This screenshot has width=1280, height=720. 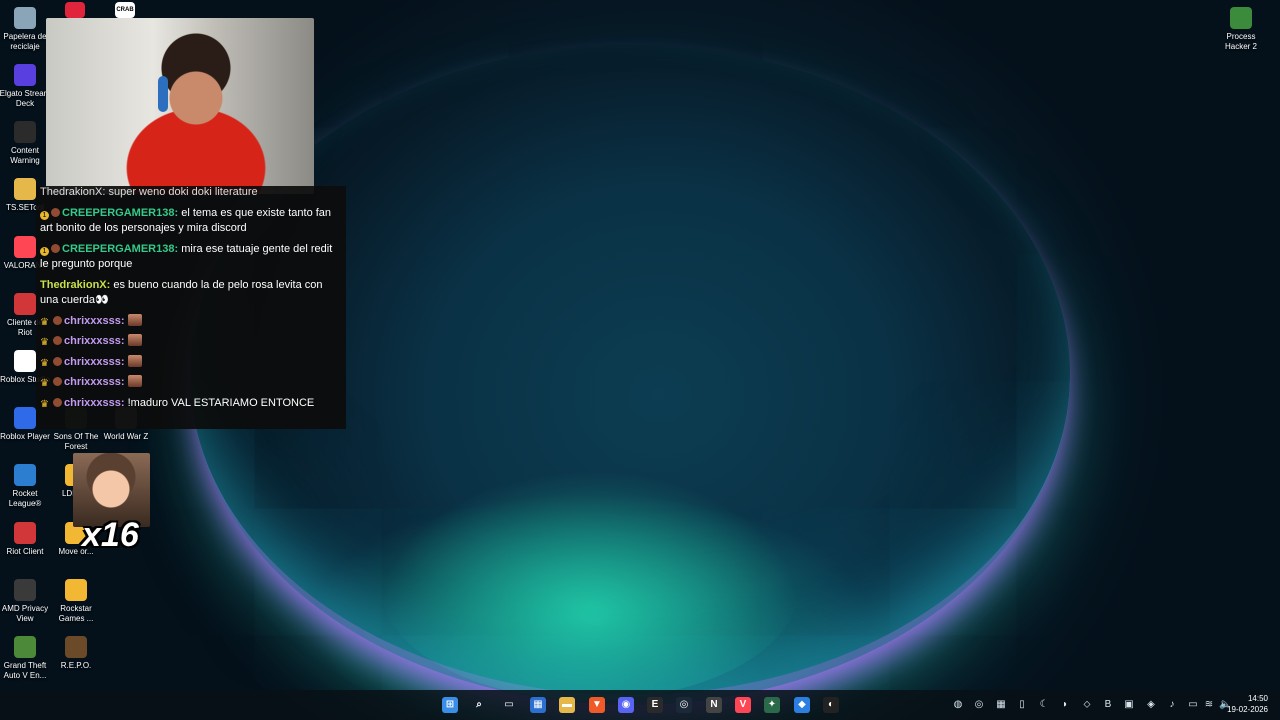 I want to click on content-warning-icon, so click(x=25, y=132).